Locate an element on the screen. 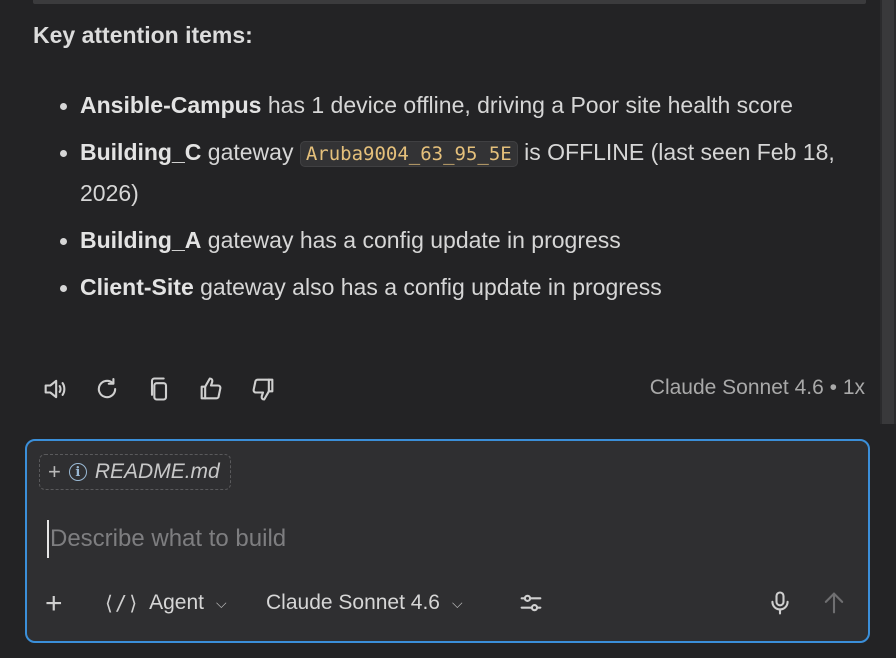 The height and width of the screenshot is (658, 896). retry-icon is located at coordinates (107, 388).